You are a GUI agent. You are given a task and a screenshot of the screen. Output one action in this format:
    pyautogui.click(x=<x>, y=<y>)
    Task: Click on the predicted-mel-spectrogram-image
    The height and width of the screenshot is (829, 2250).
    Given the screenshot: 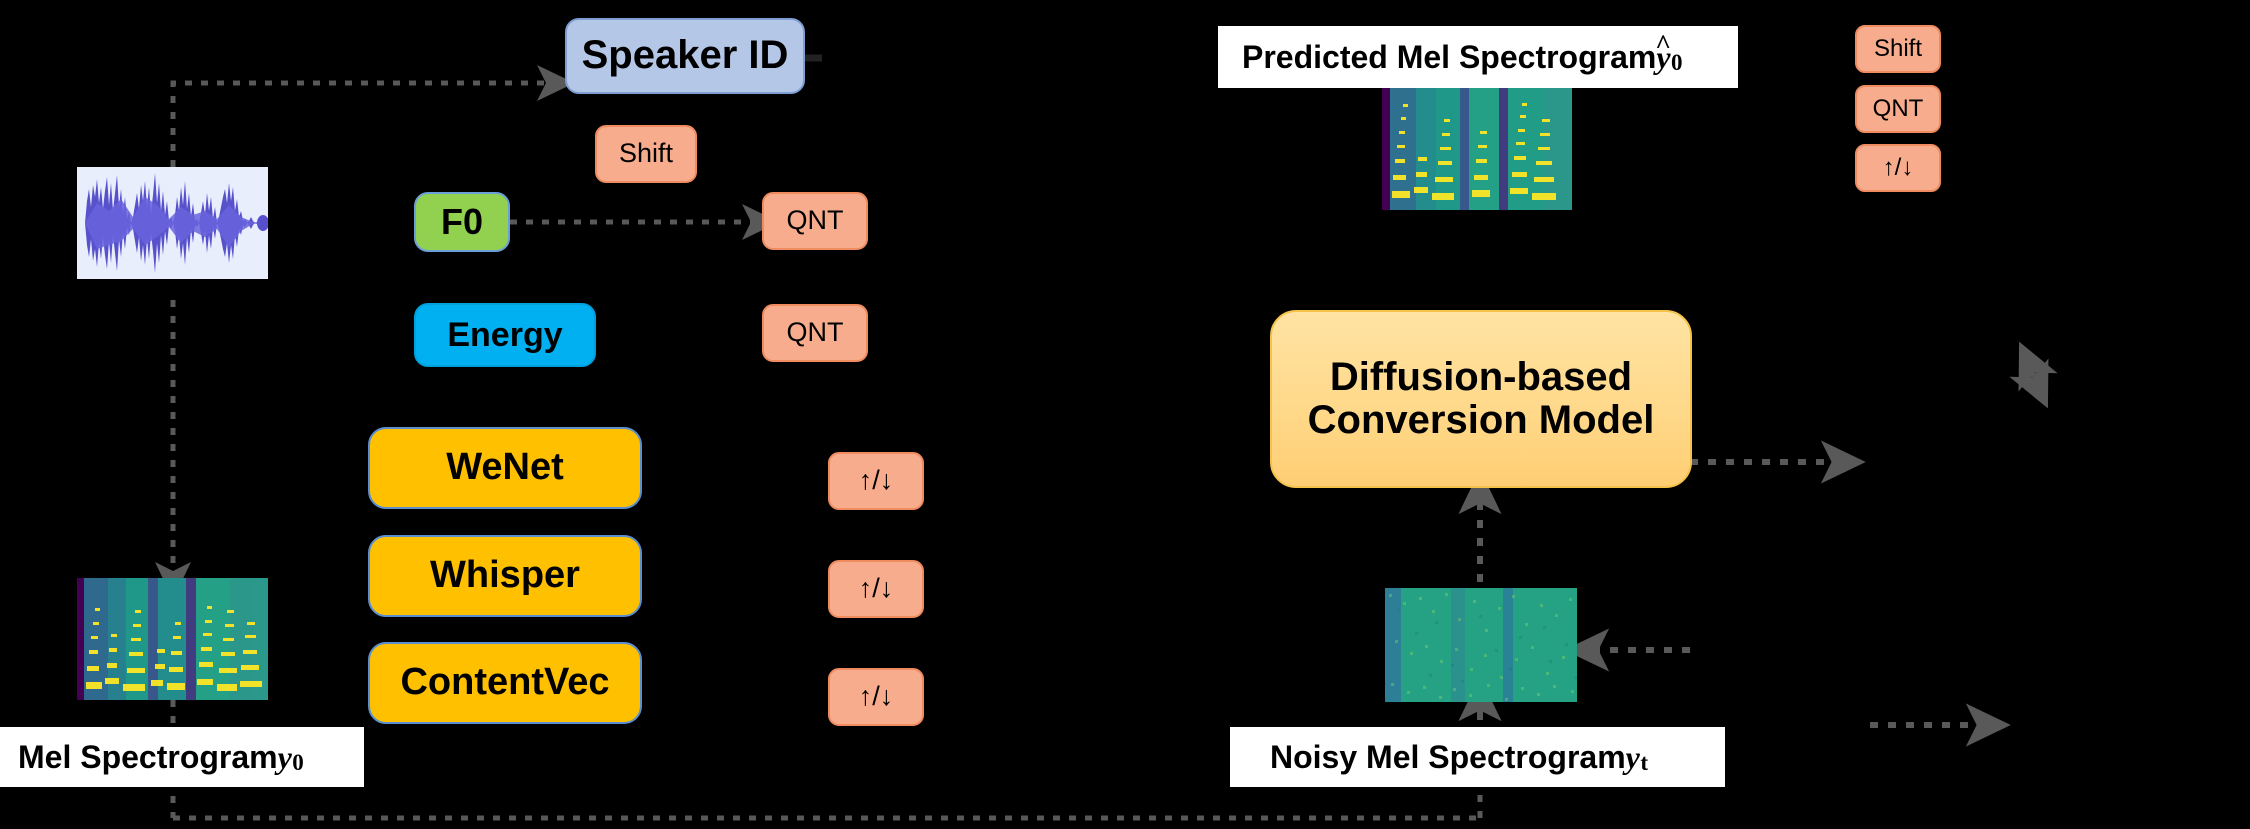 What is the action you would take?
    pyautogui.click(x=1477, y=149)
    